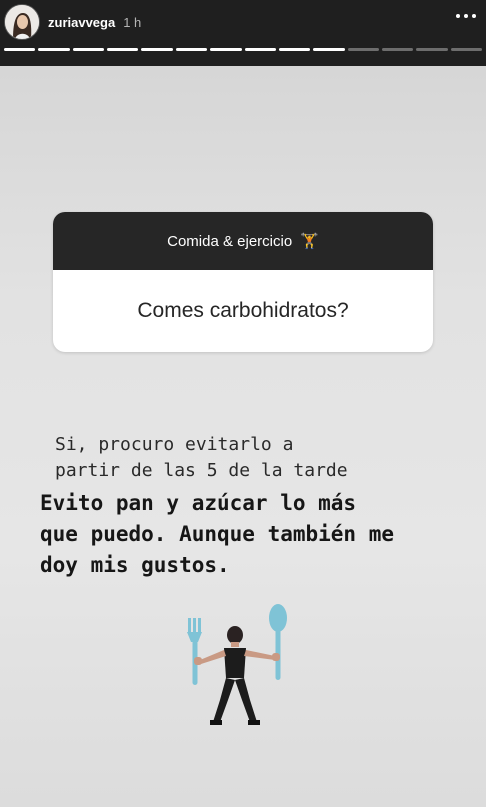  What do you see at coordinates (230, 241) in the screenshot?
I see `question-sticker-title: Comida & ejercicio` at bounding box center [230, 241].